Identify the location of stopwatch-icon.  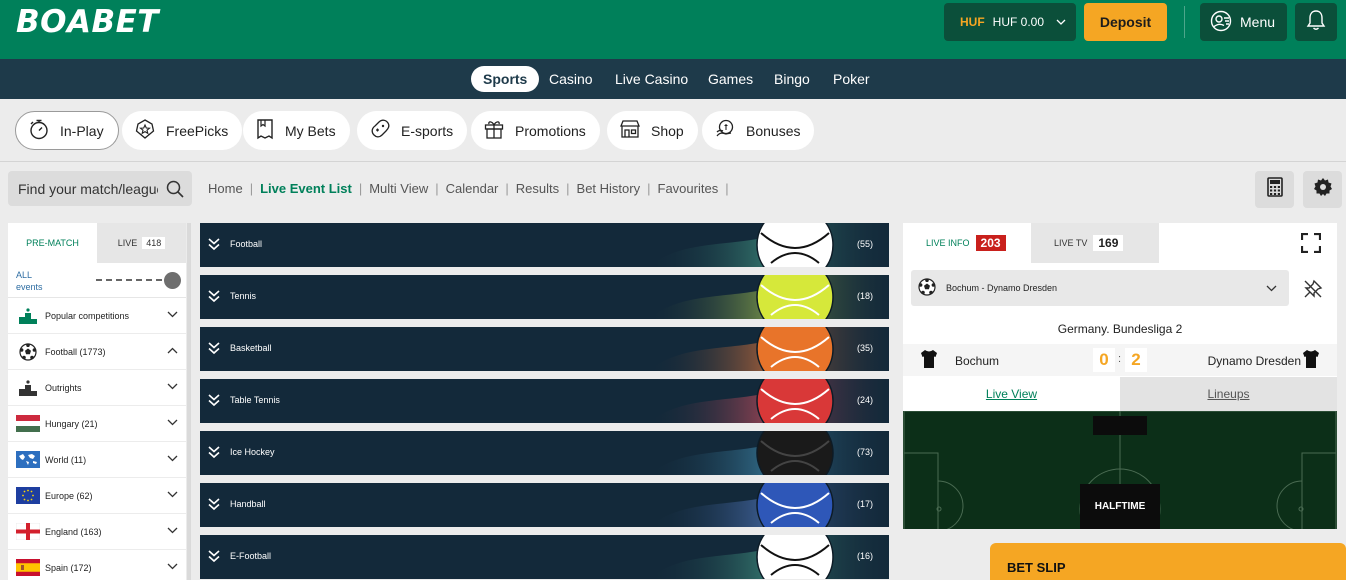
(39, 130).